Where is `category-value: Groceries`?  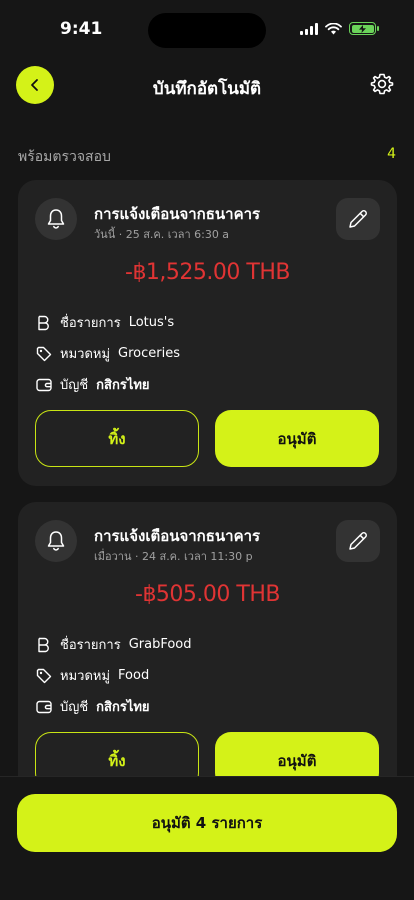 category-value: Groceries is located at coordinates (149, 353).